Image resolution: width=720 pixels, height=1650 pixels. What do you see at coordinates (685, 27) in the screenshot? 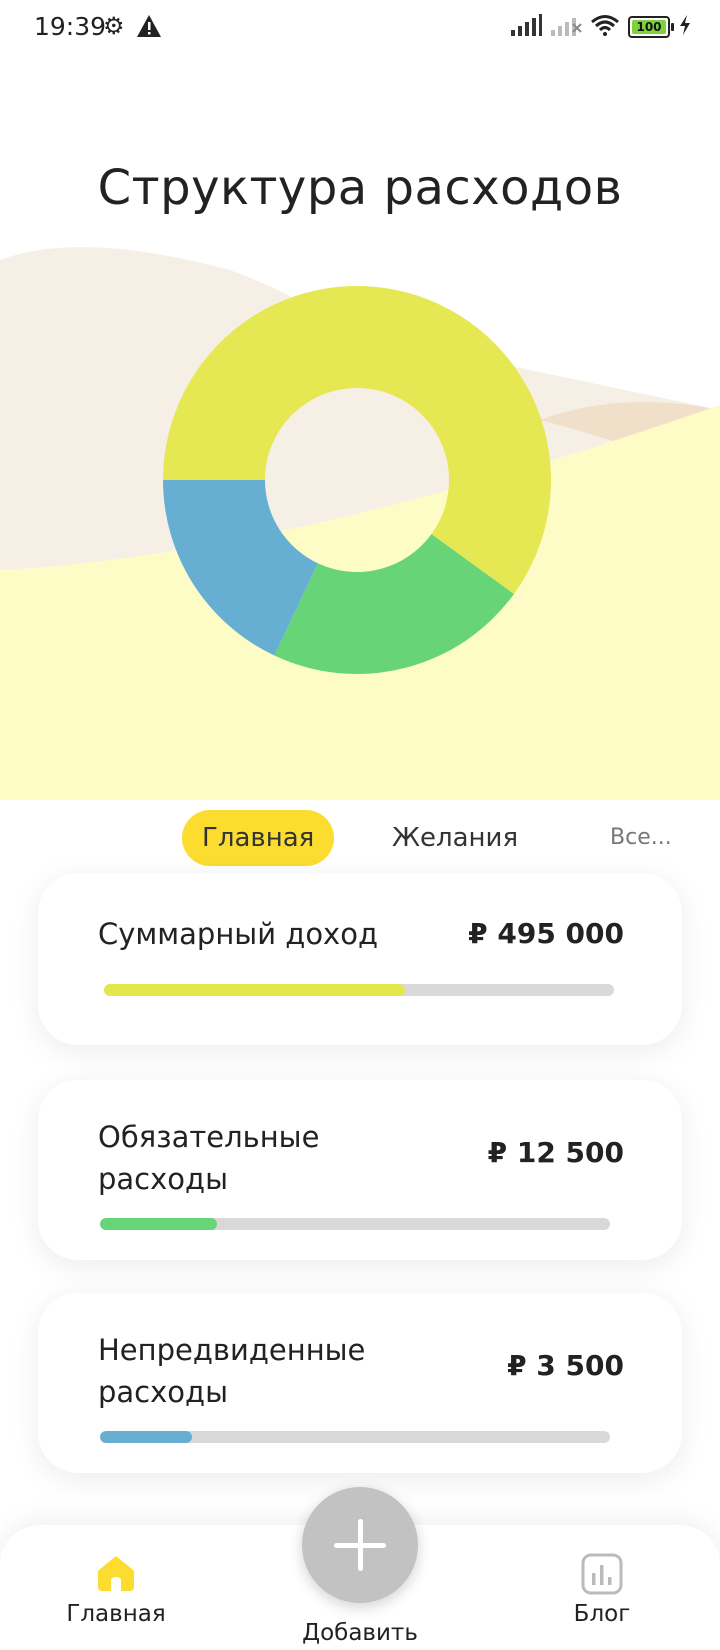
I see `charging-icon` at bounding box center [685, 27].